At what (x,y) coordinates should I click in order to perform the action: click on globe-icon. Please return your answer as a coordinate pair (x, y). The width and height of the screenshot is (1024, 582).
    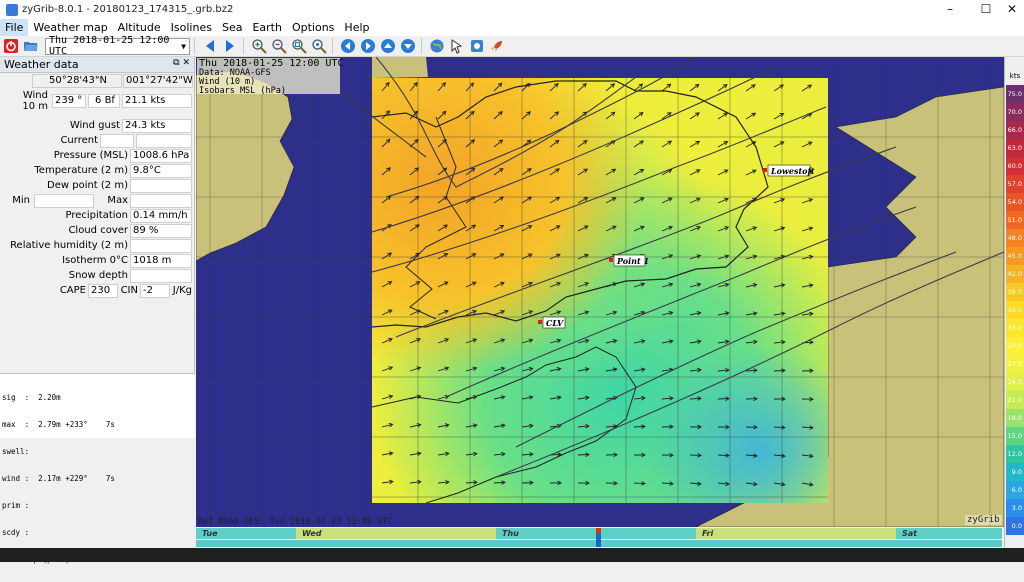
    Looking at the image, I should click on (437, 46).